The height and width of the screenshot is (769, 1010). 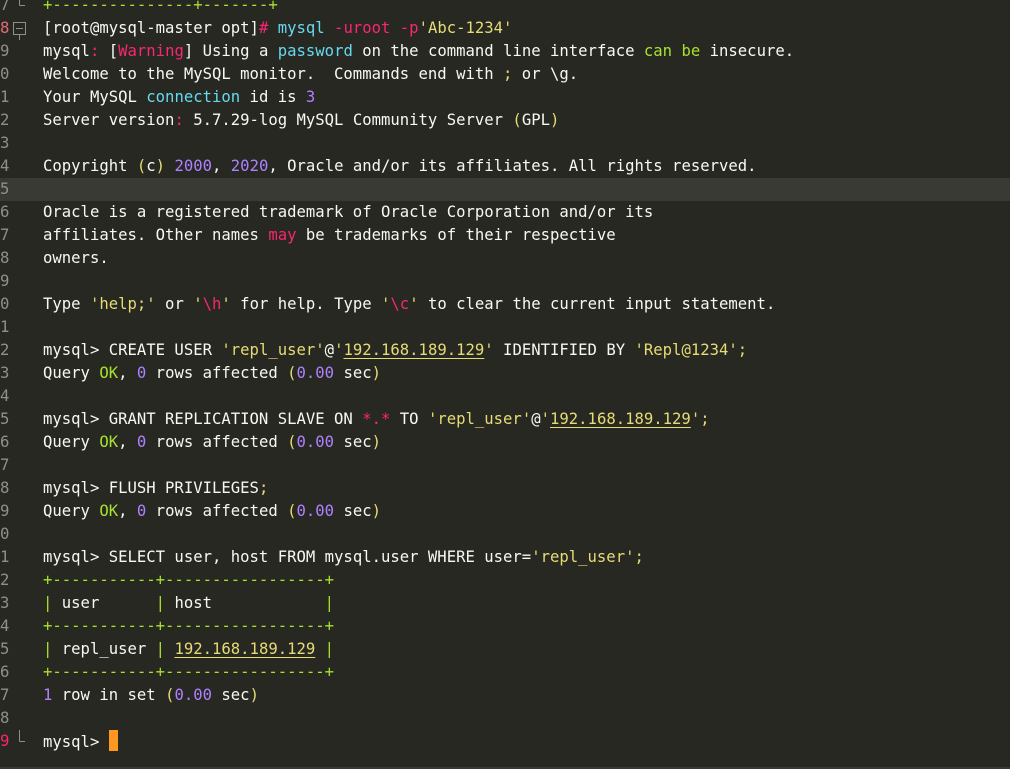 I want to click on text-token: 3, so click(x=310, y=97).